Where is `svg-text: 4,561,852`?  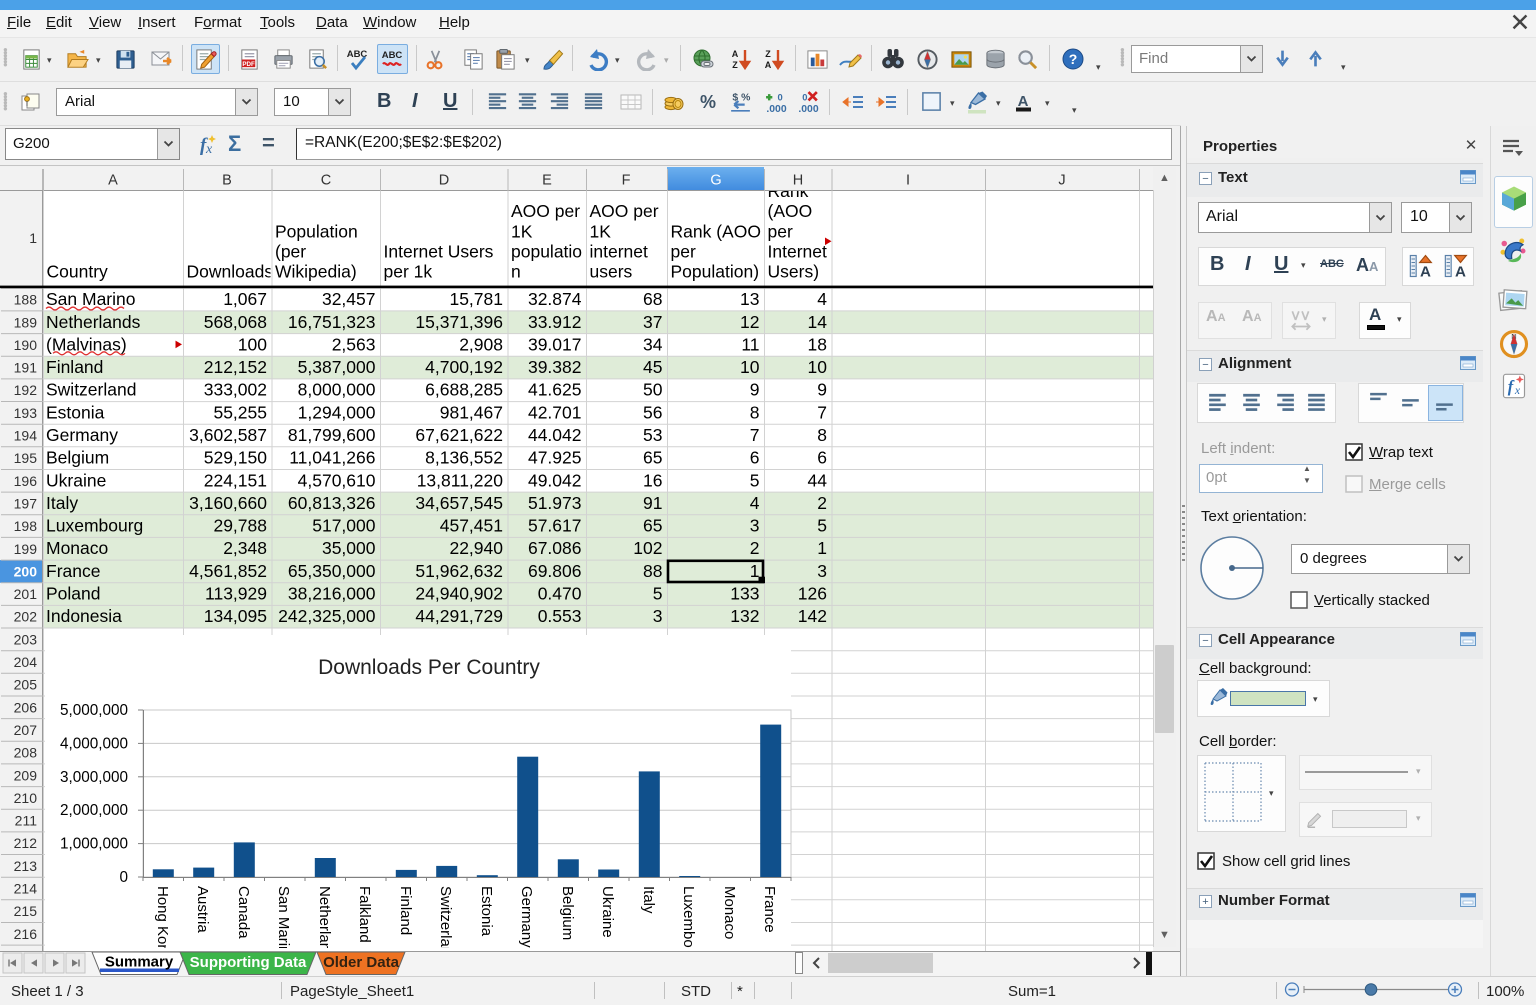
svg-text: 4,561,852 is located at coordinates (228, 571).